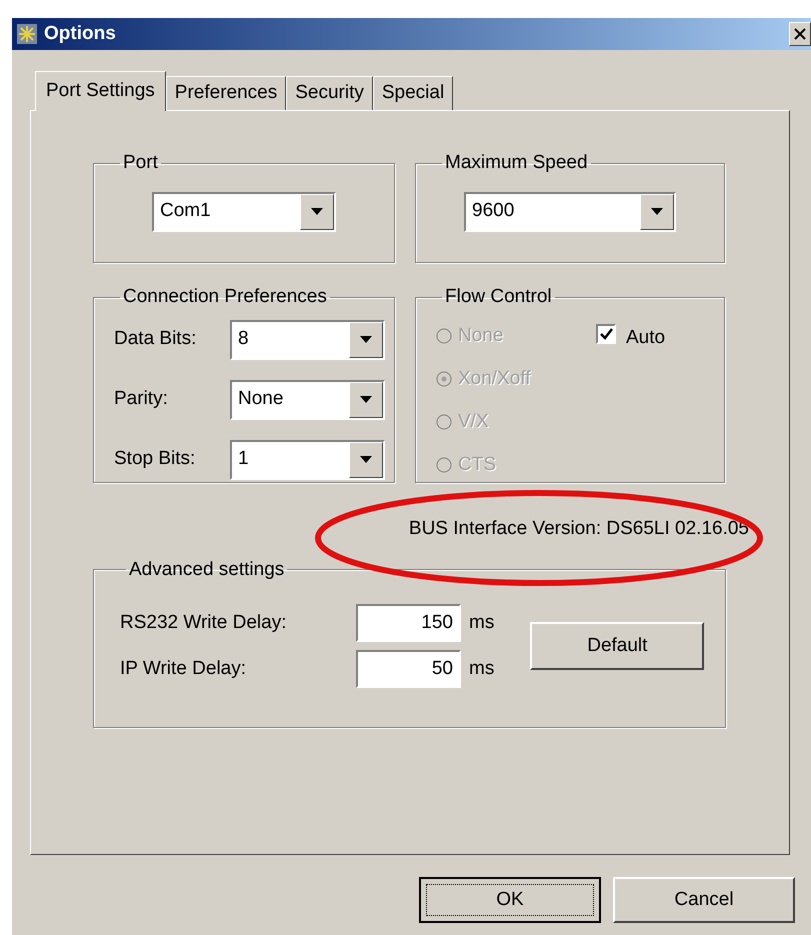  What do you see at coordinates (510, 900) in the screenshot?
I see `dialog-button: OK` at bounding box center [510, 900].